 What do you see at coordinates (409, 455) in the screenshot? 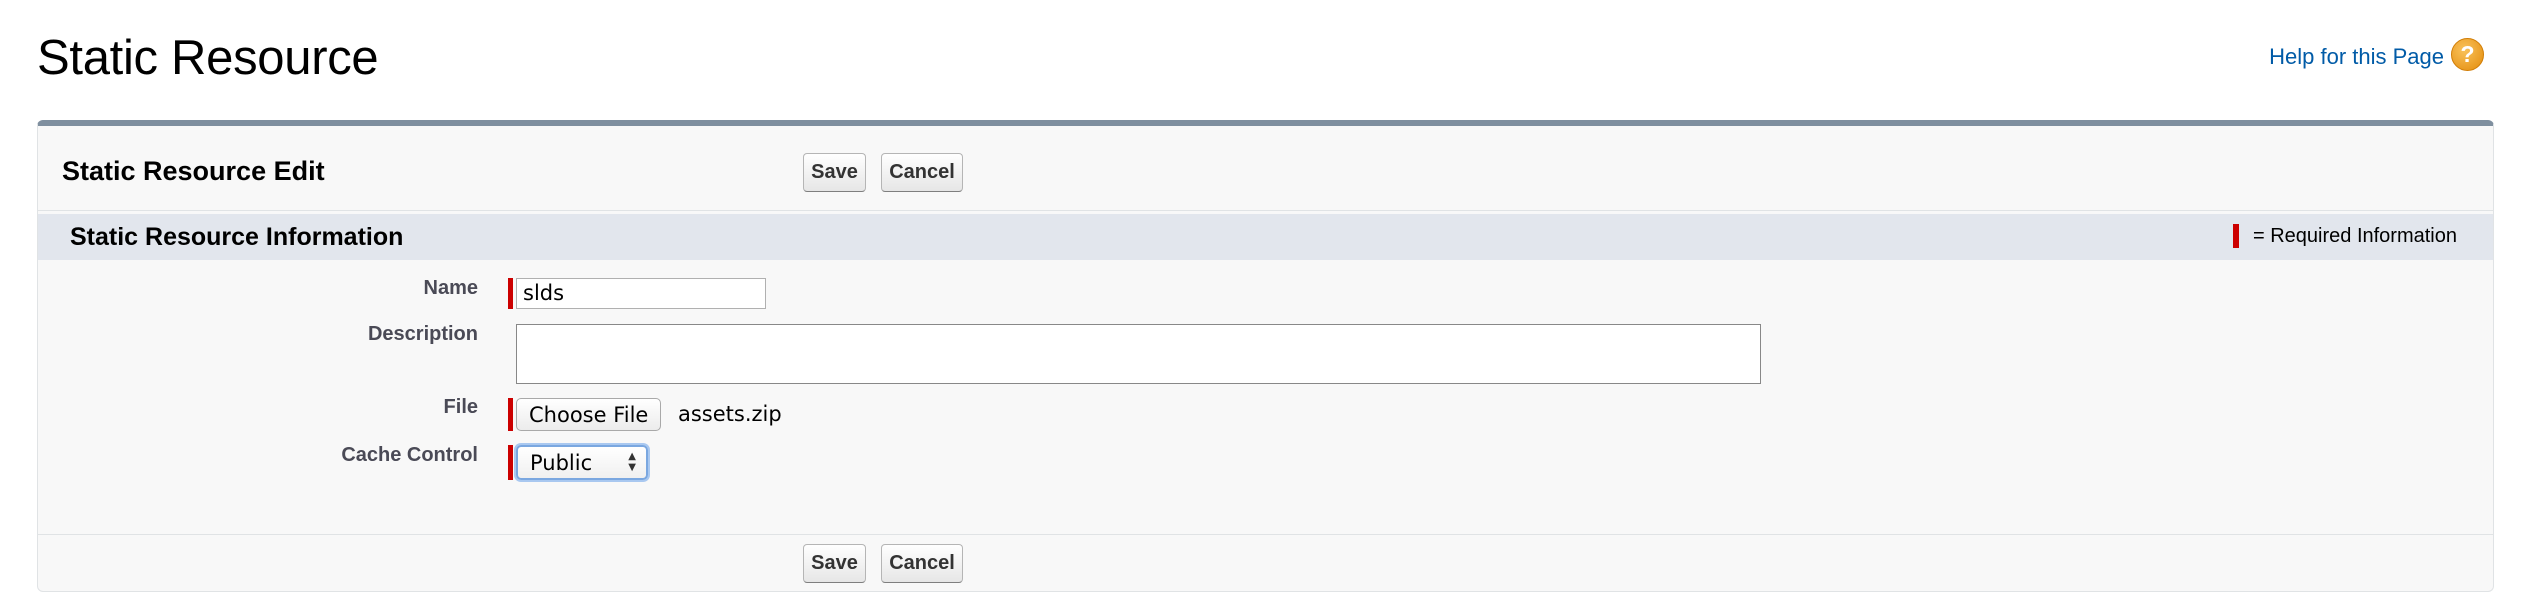
I see `cache-control-label: Cache Control` at bounding box center [409, 455].